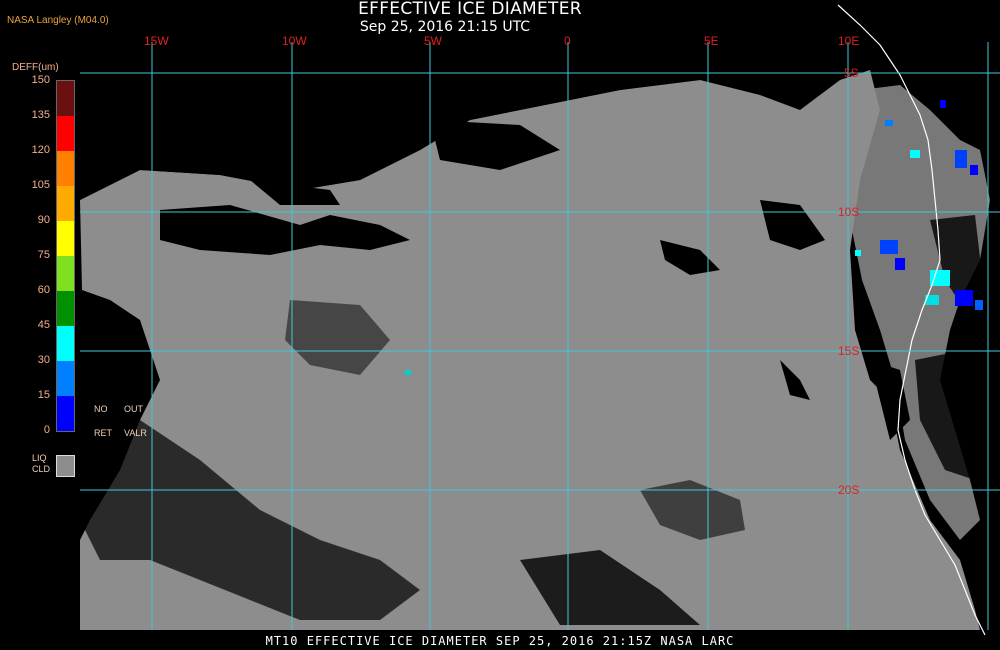 The image size is (1000, 650). I want to click on legend-tick: 90, so click(43, 220).